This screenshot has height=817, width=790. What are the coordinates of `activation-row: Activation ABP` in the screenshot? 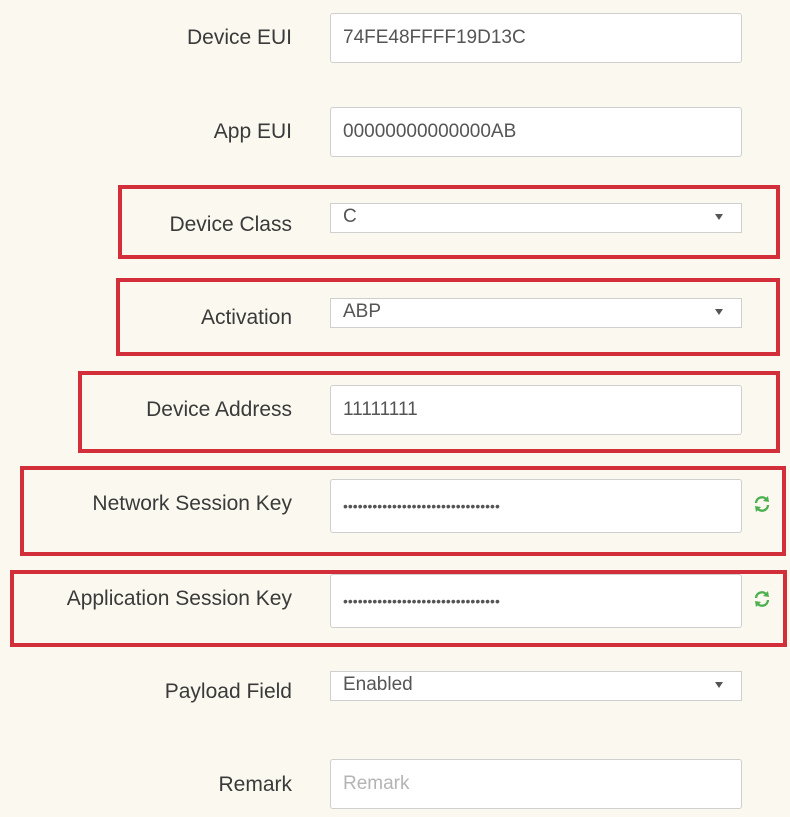 It's located at (395, 318).